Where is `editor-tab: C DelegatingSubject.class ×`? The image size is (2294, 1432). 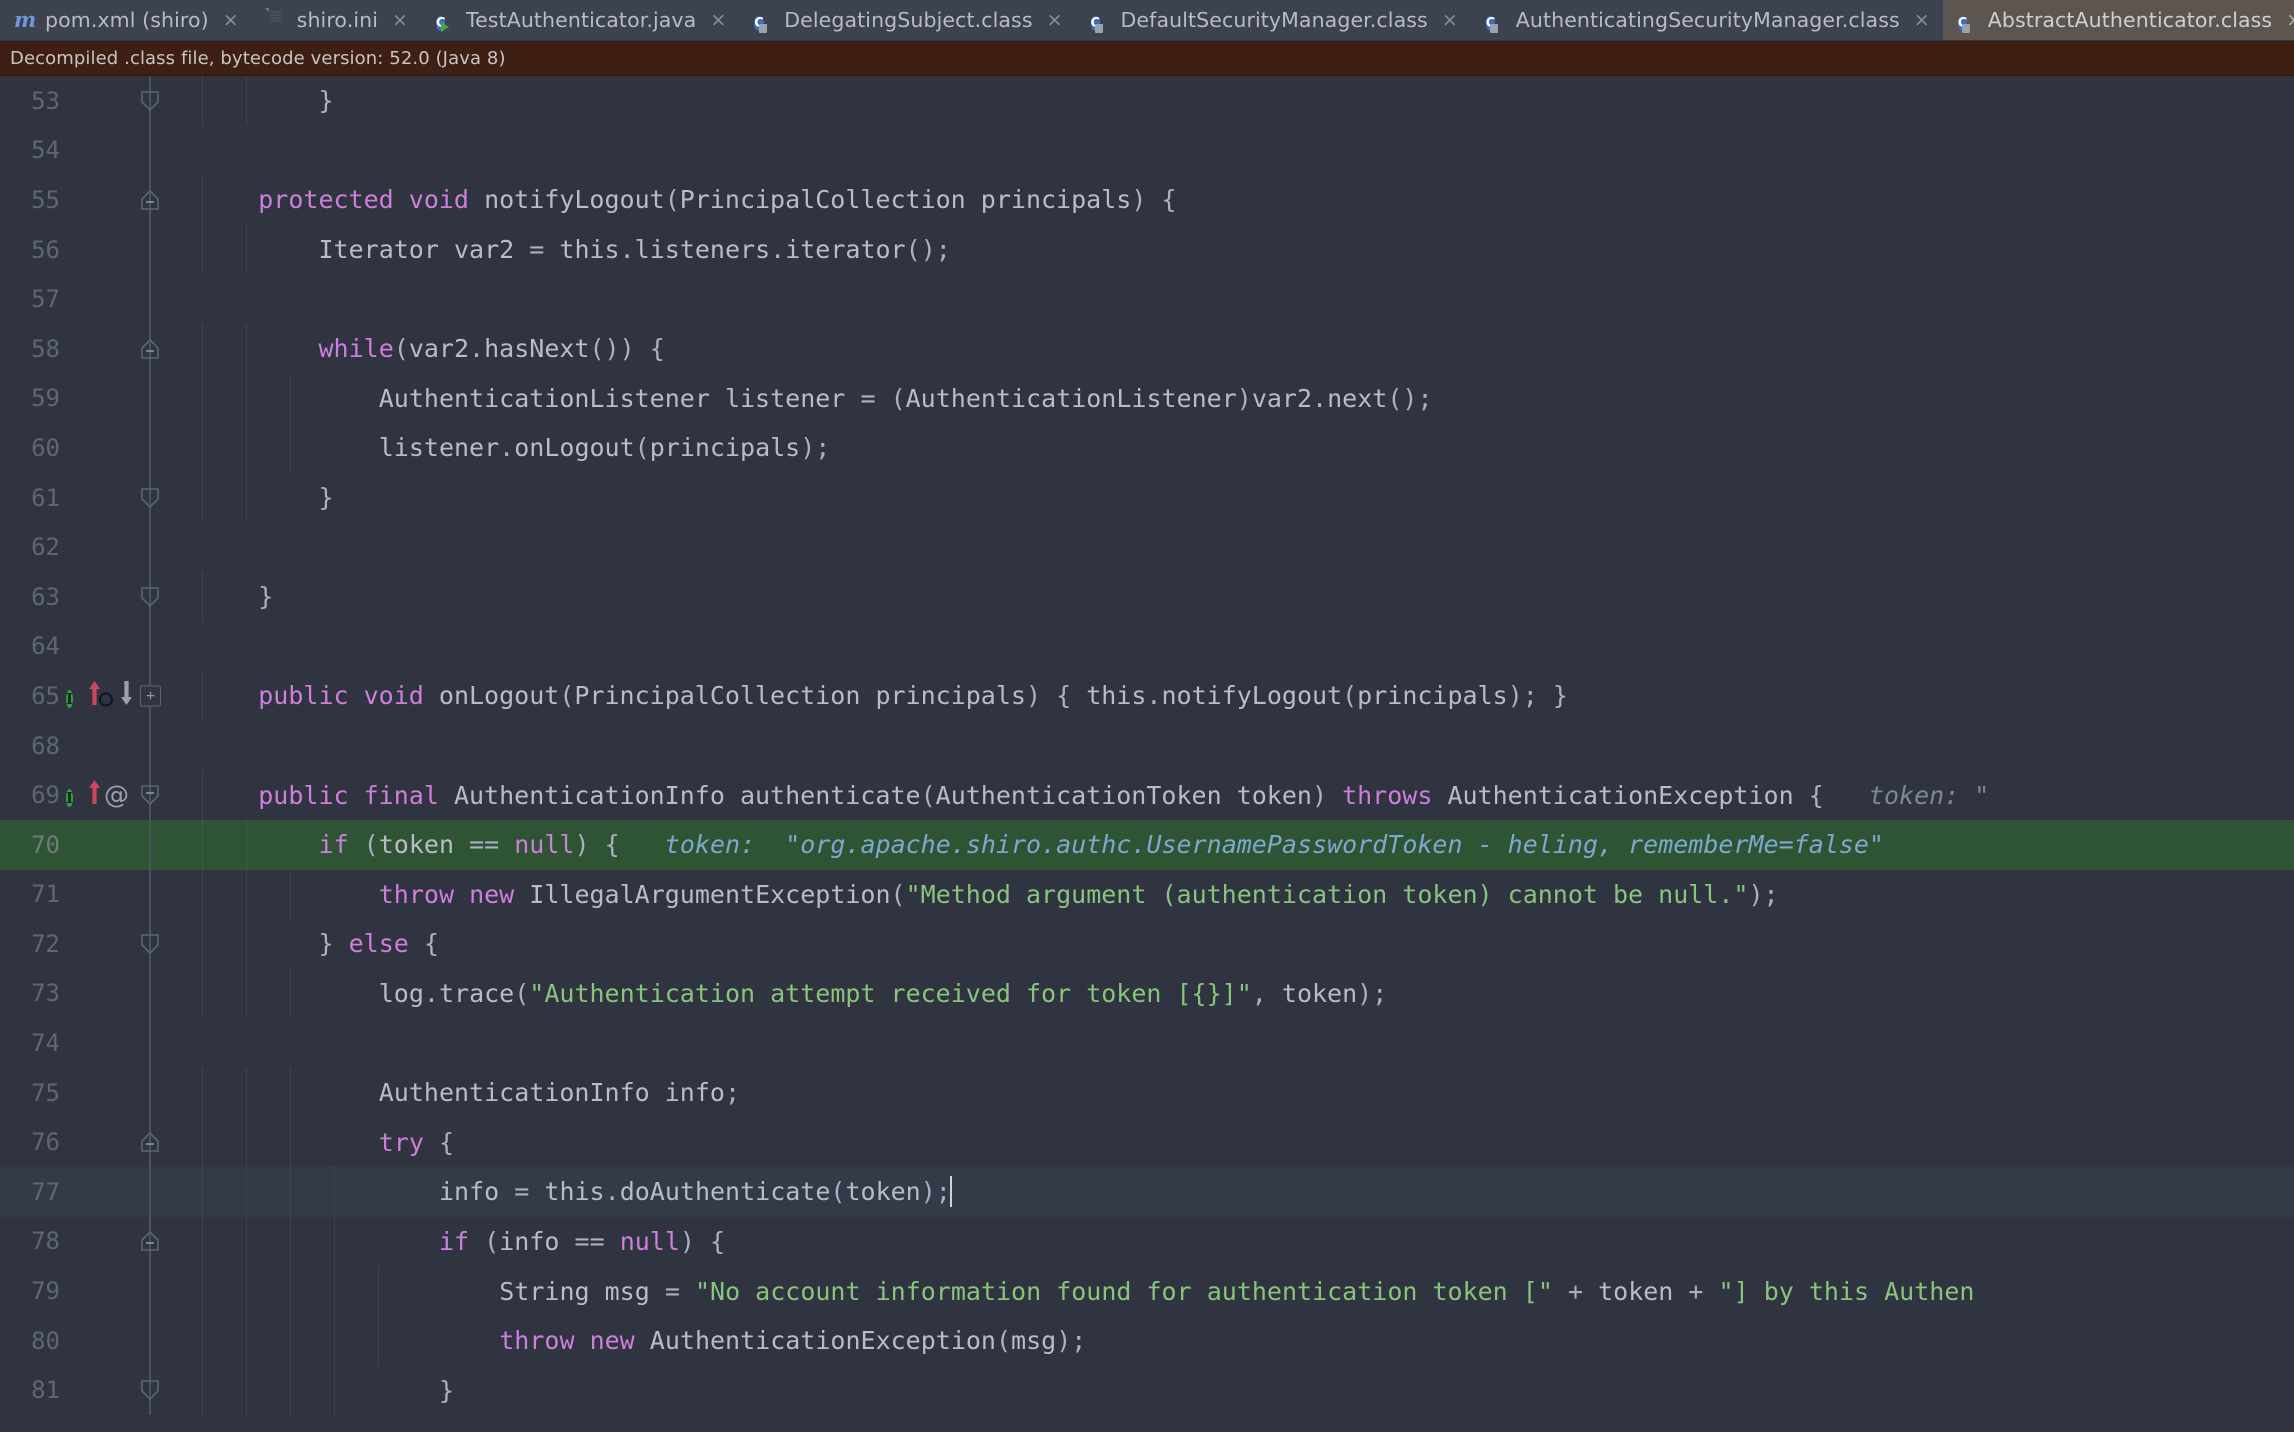 editor-tab: C DelegatingSubject.class × is located at coordinates (907, 20).